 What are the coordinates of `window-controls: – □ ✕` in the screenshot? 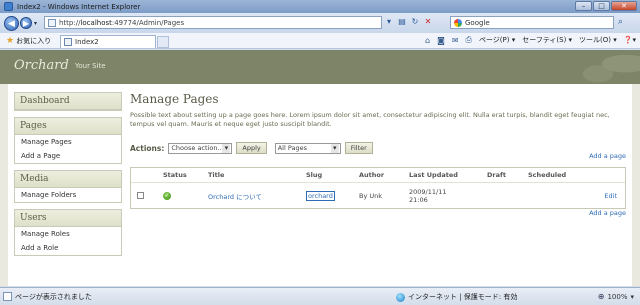 It's located at (606, 6).